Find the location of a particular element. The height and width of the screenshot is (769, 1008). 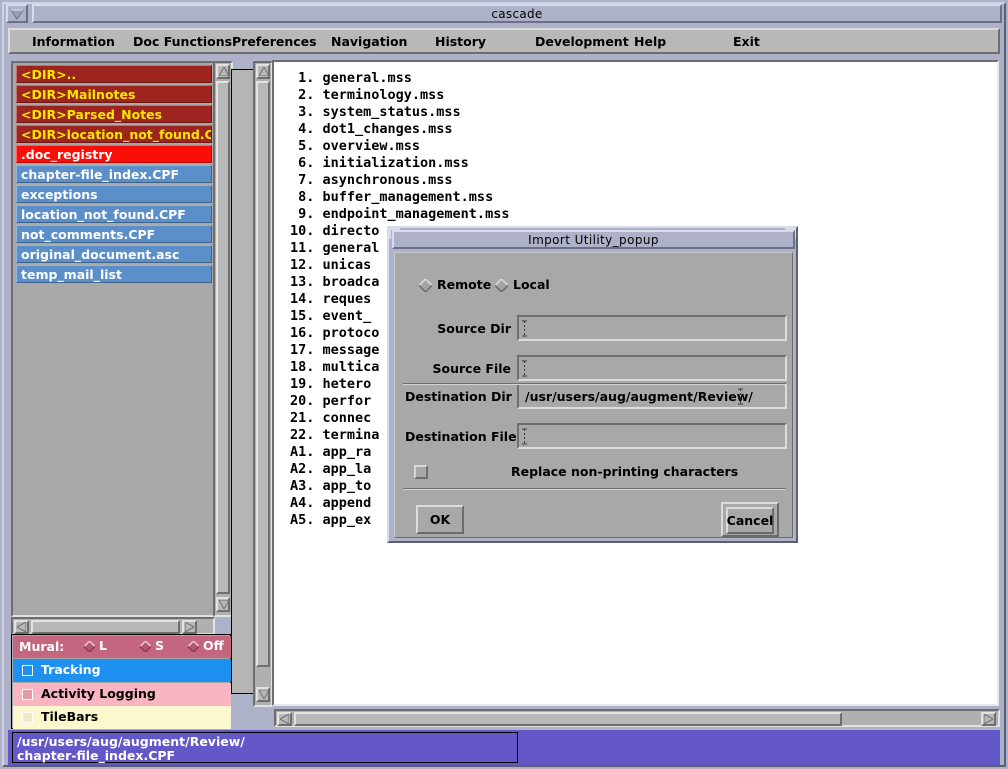

document-line: 7. asynchronous.mss is located at coordinates (640, 180).